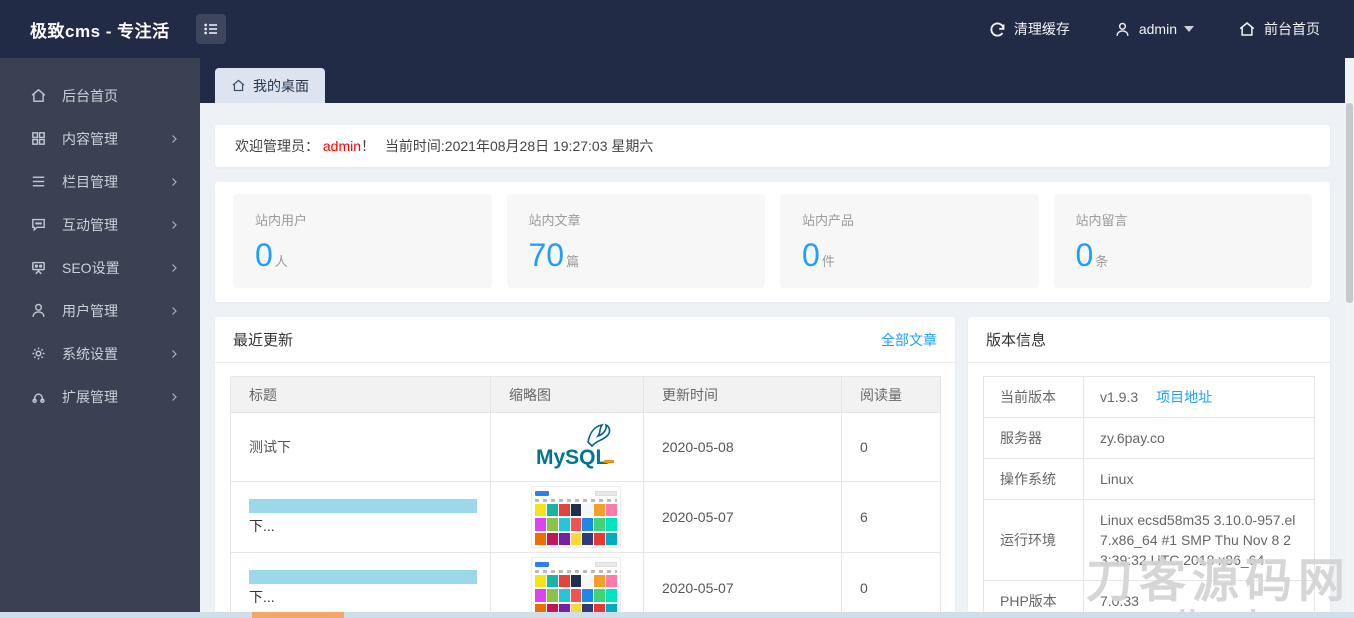 This screenshot has height=618, width=1354. Describe the element at coordinates (742, 394) in the screenshot. I see `column-header-updated: 更新时间` at that location.